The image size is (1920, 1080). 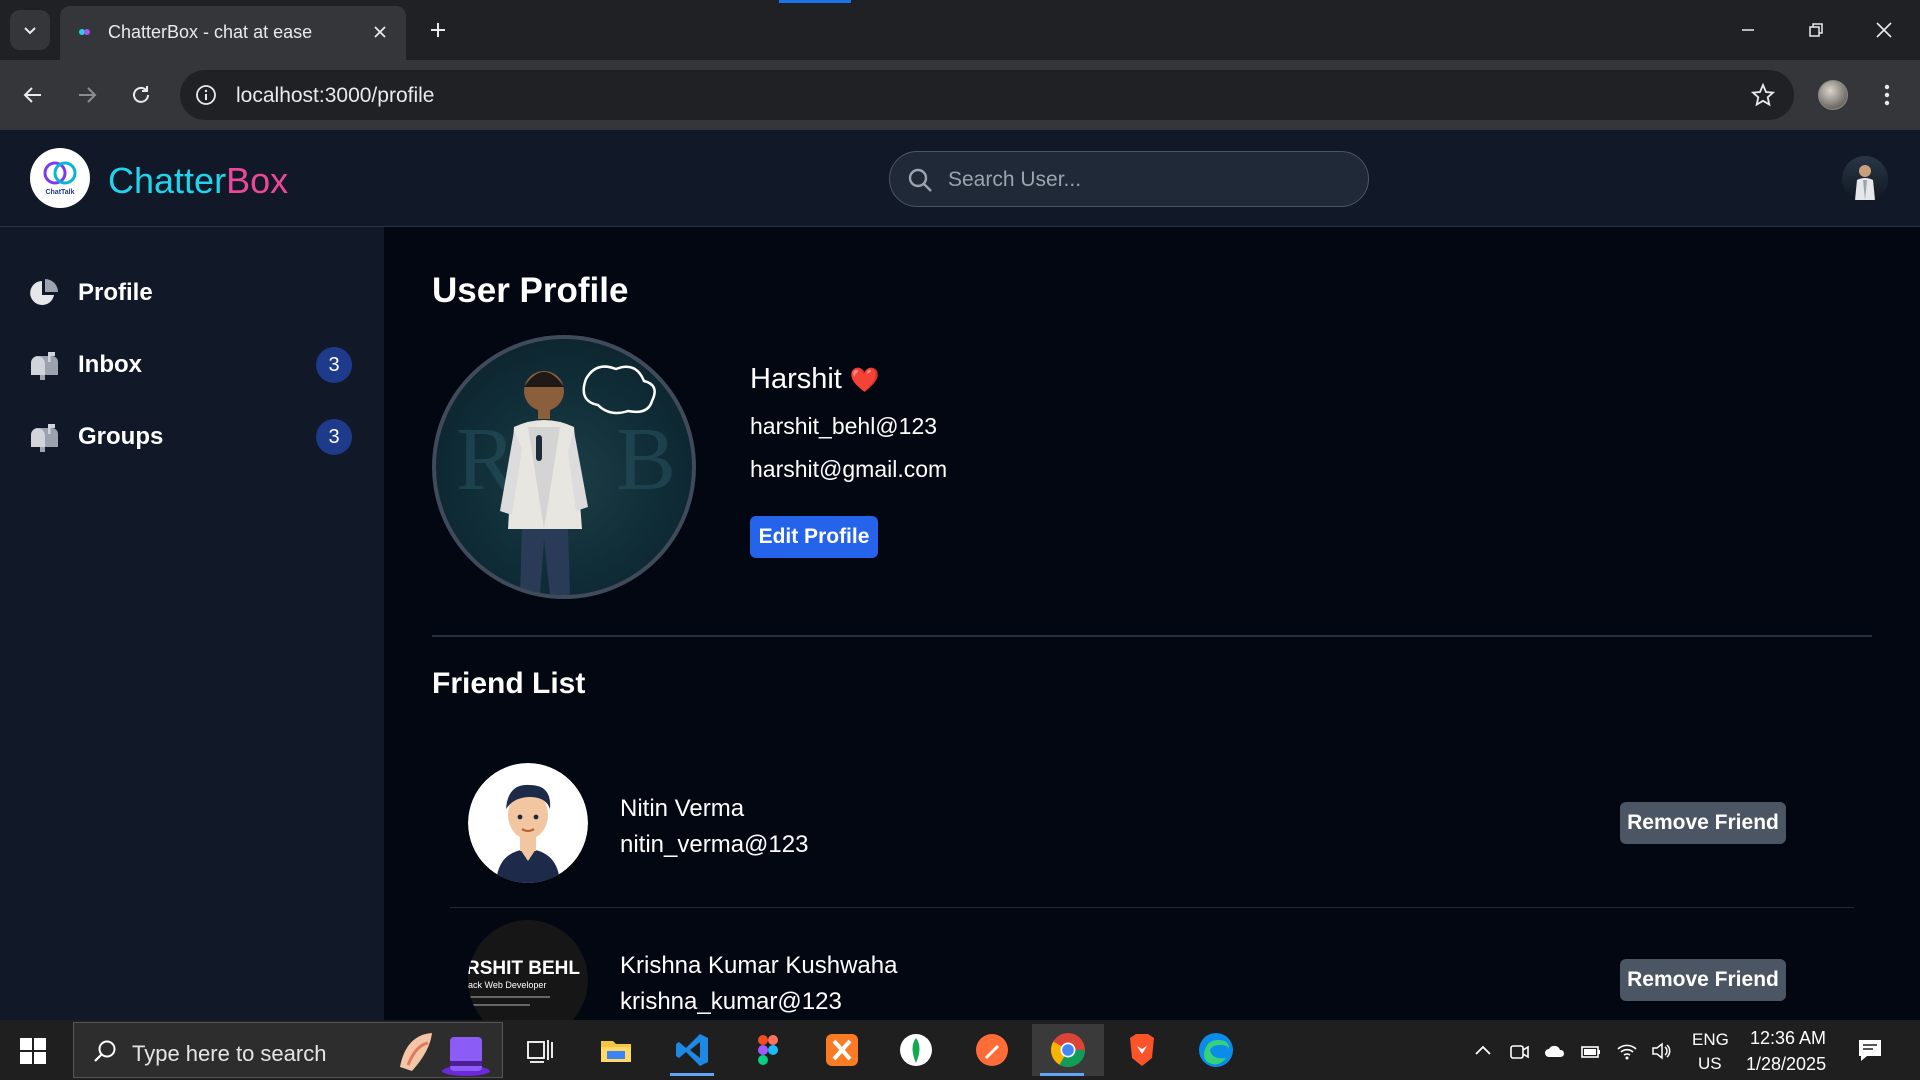 What do you see at coordinates (1710, 1040) in the screenshot?
I see `language-indicator: ENG` at bounding box center [1710, 1040].